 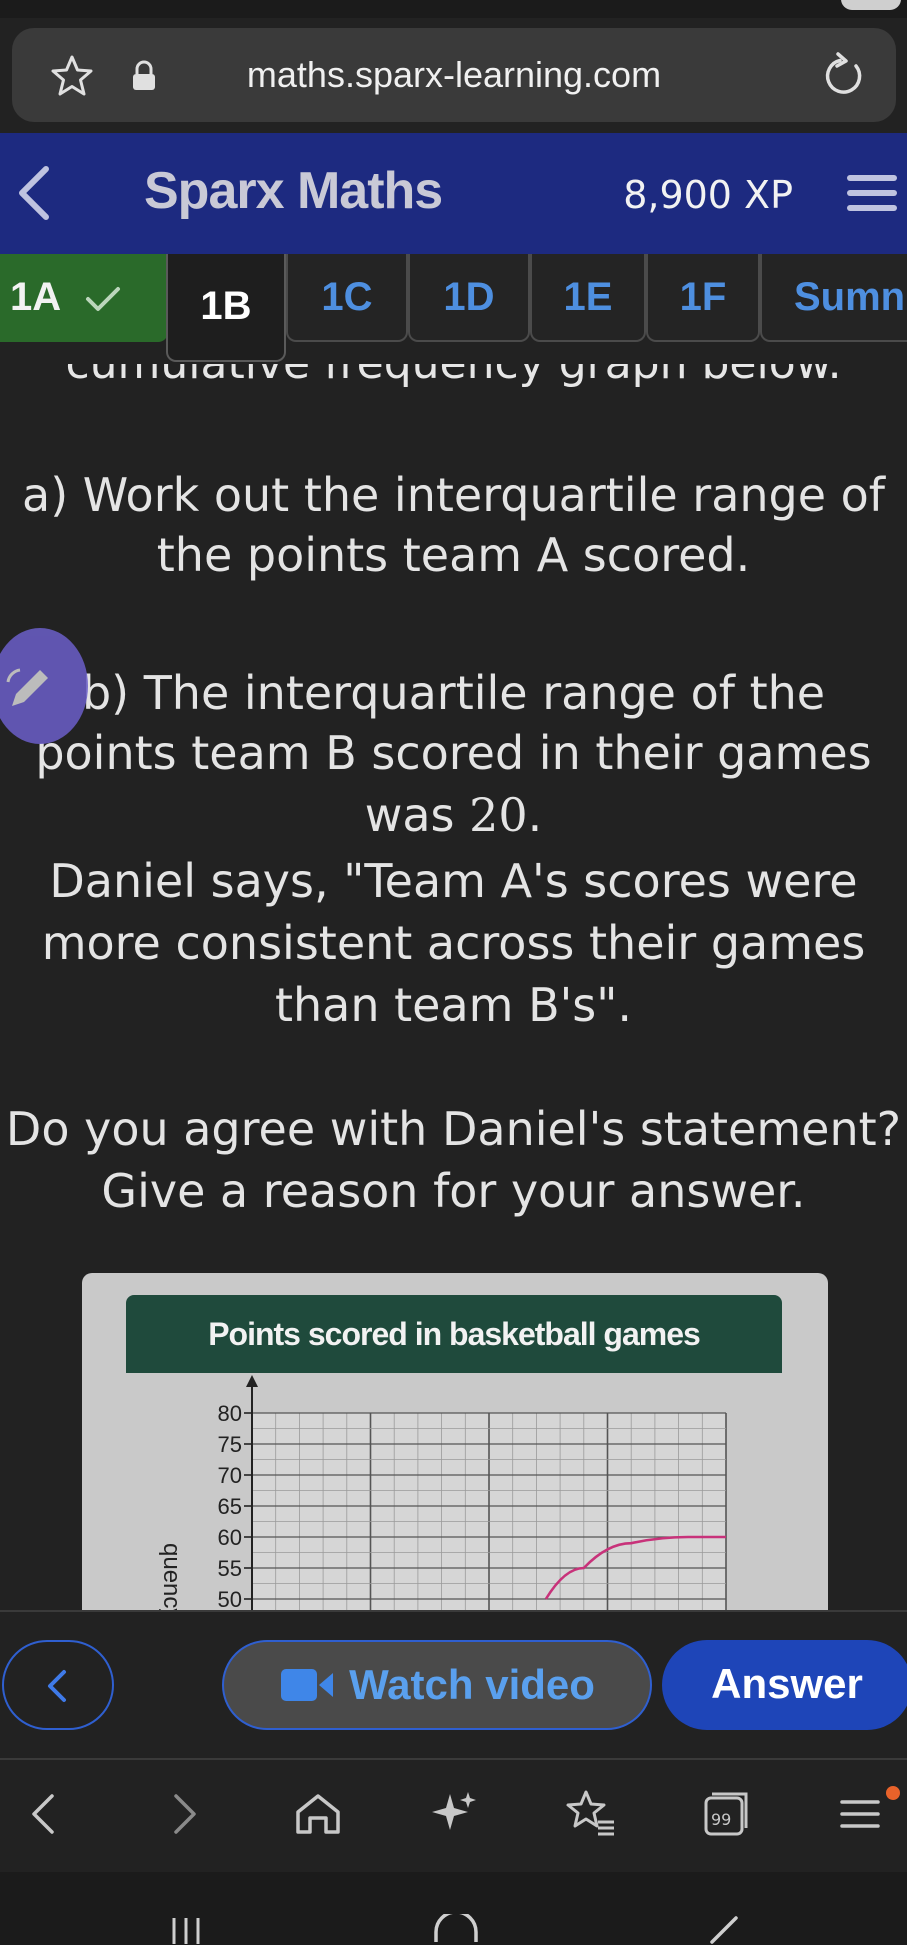 I want to click on home-icon, so click(x=318, y=1814).